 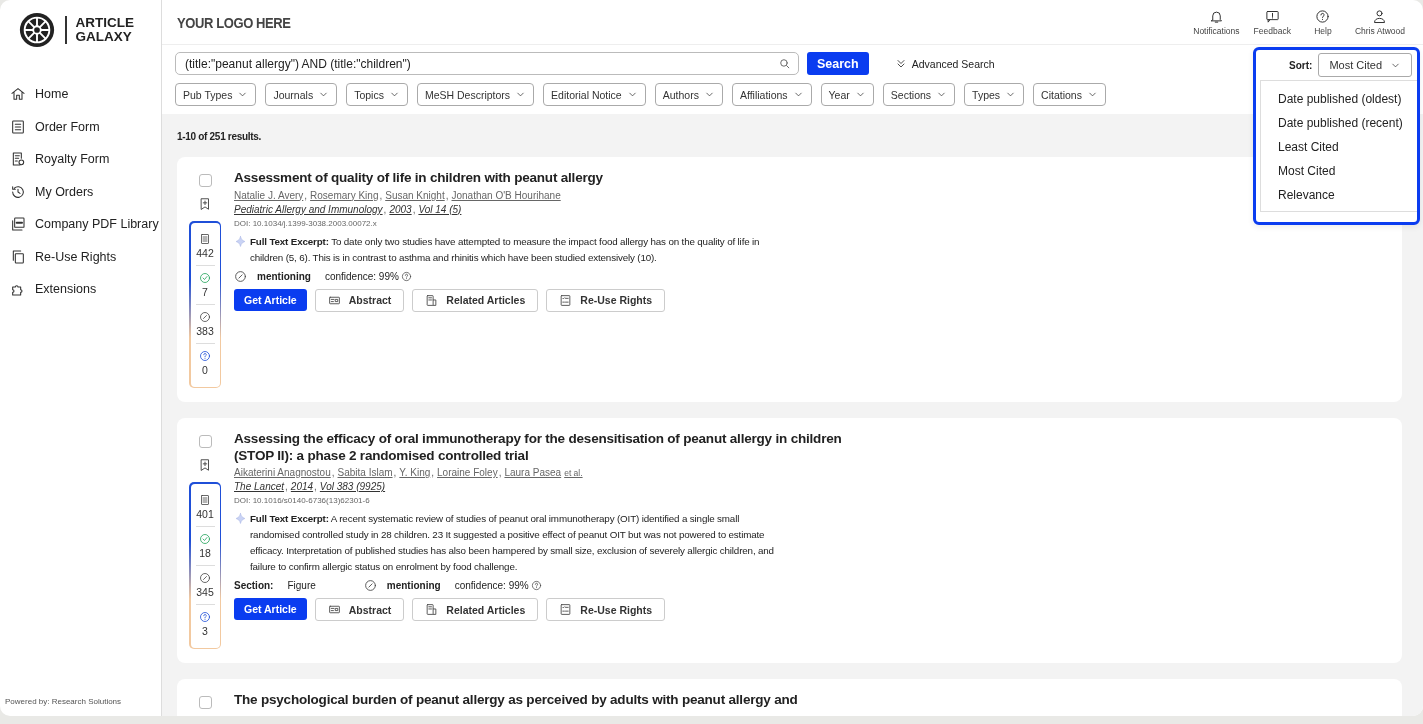 What do you see at coordinates (573, 473) in the screenshot?
I see `et-al-text: et al.` at bounding box center [573, 473].